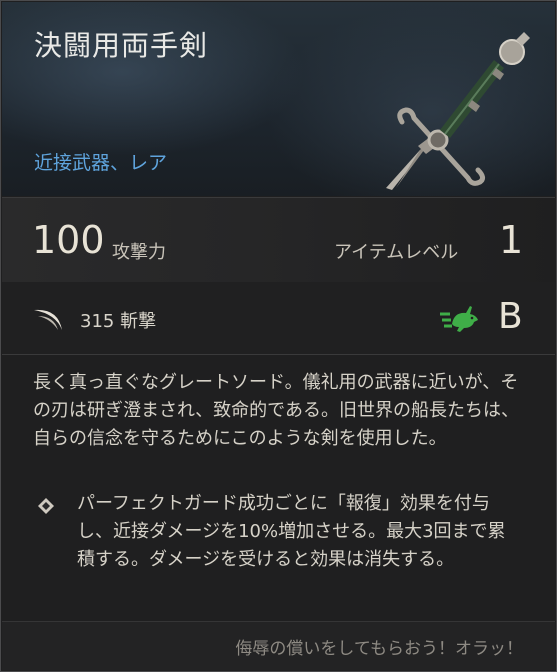  Describe the element at coordinates (396, 252) in the screenshot. I see `item-level-label: アイテムレベル` at that location.